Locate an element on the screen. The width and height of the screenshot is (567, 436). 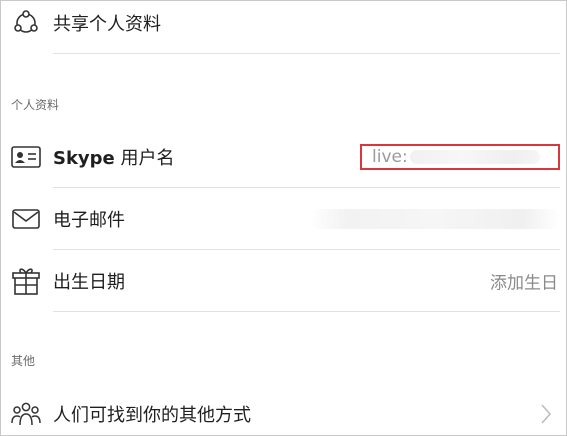
section-header-other: 其他 is located at coordinates (23, 361).